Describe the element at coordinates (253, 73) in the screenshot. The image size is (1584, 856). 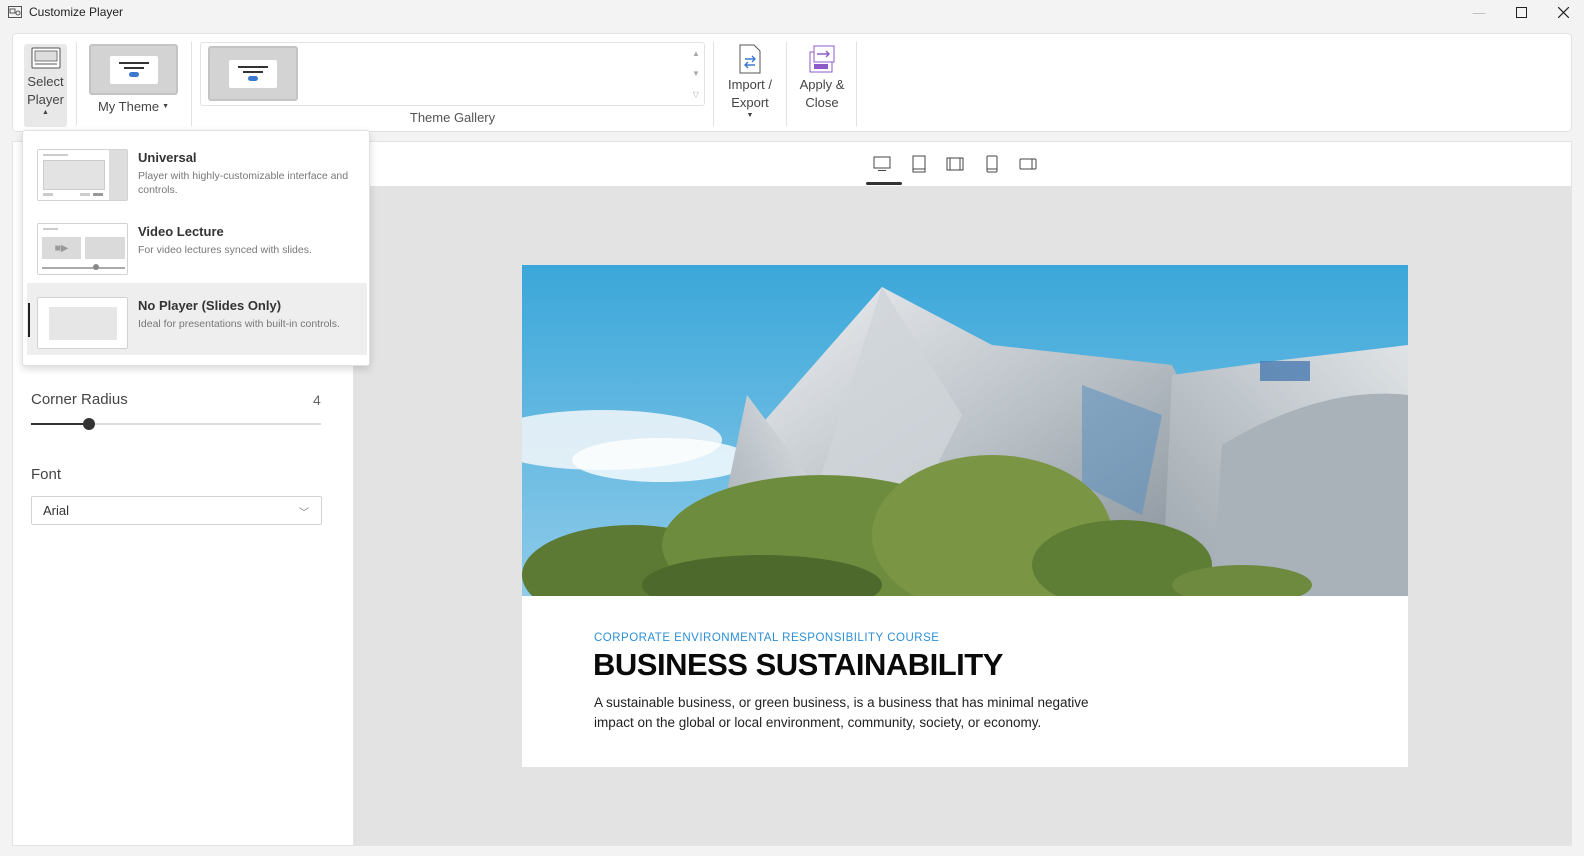
I see `gallery-theme-item` at that location.